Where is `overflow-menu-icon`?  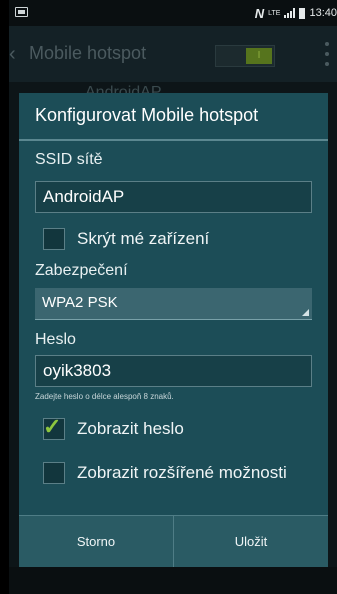 overflow-menu-icon is located at coordinates (327, 54).